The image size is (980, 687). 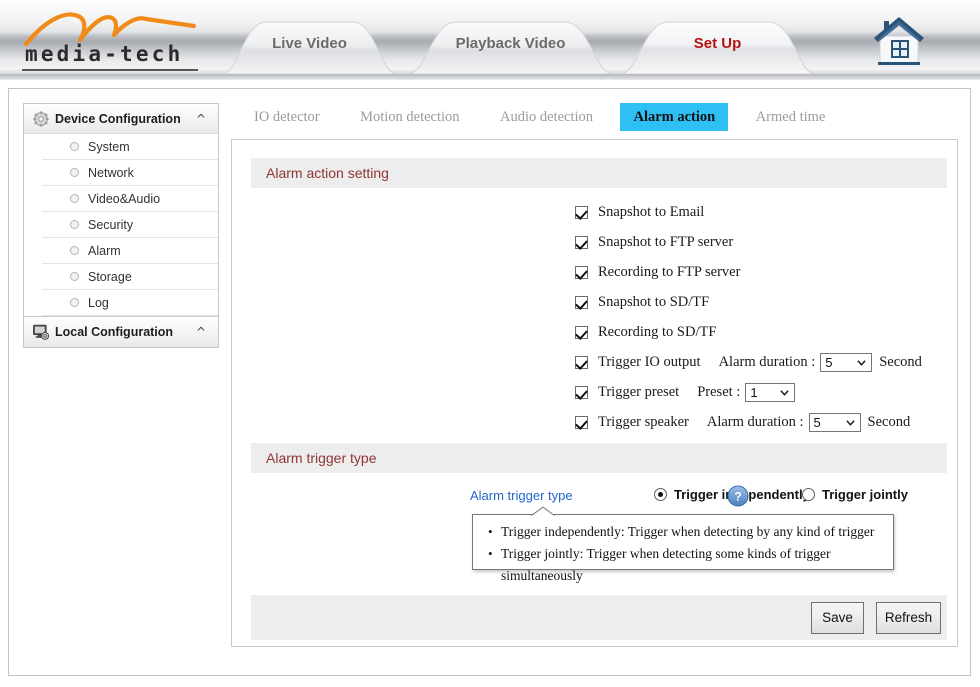 What do you see at coordinates (669, 271) in the screenshot?
I see `checkbox-label: Recording to FTP server` at bounding box center [669, 271].